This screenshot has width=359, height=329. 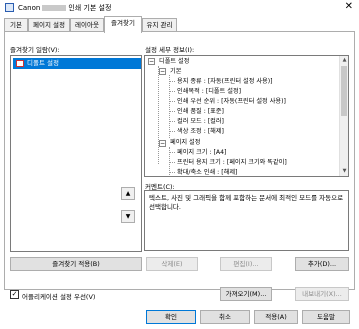 I want to click on scroll-up-icon: ▲, so click(x=344, y=60).